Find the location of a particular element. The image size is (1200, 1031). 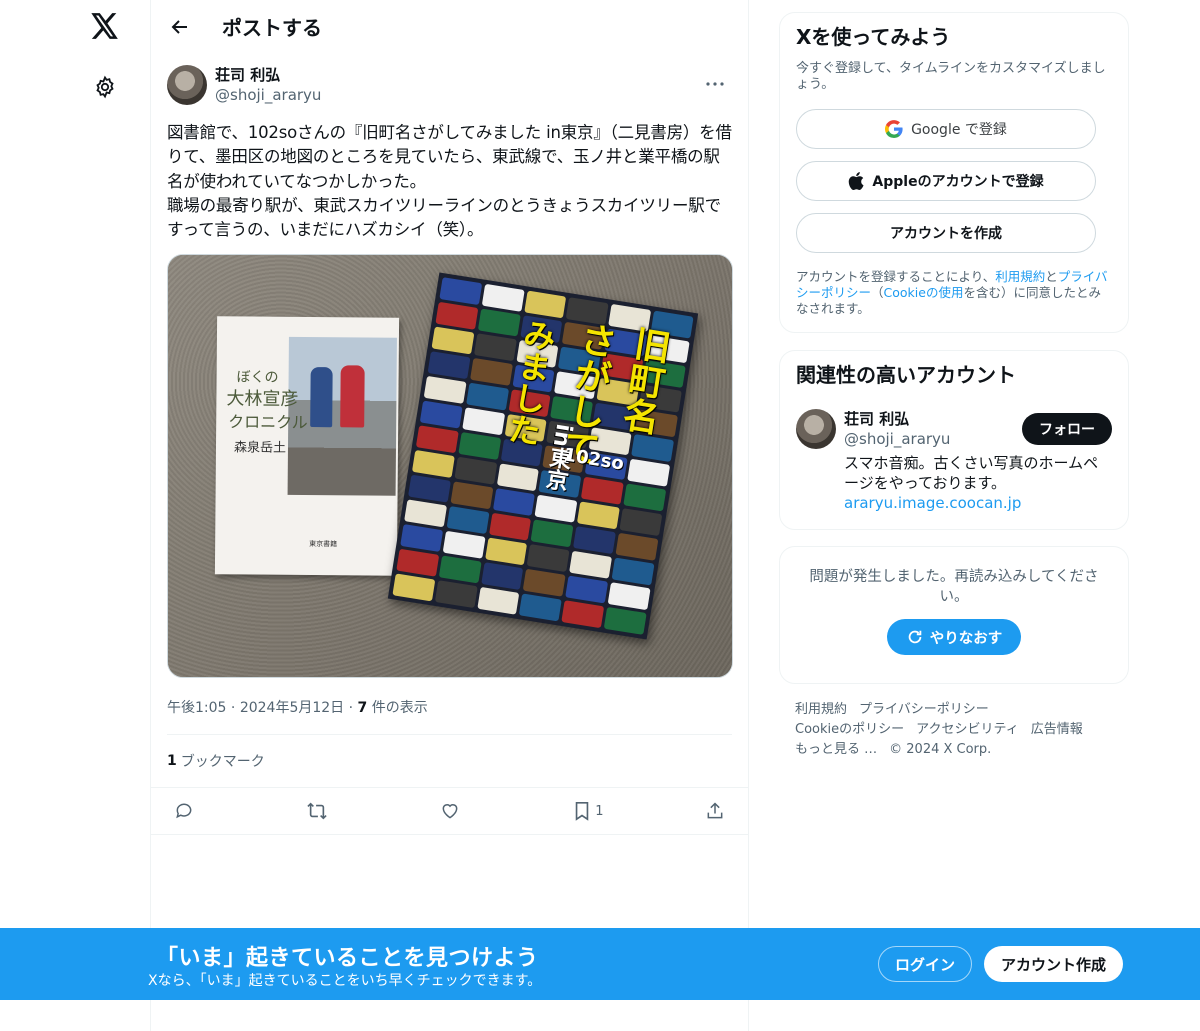

terms-text: と is located at coordinates (1051, 276).